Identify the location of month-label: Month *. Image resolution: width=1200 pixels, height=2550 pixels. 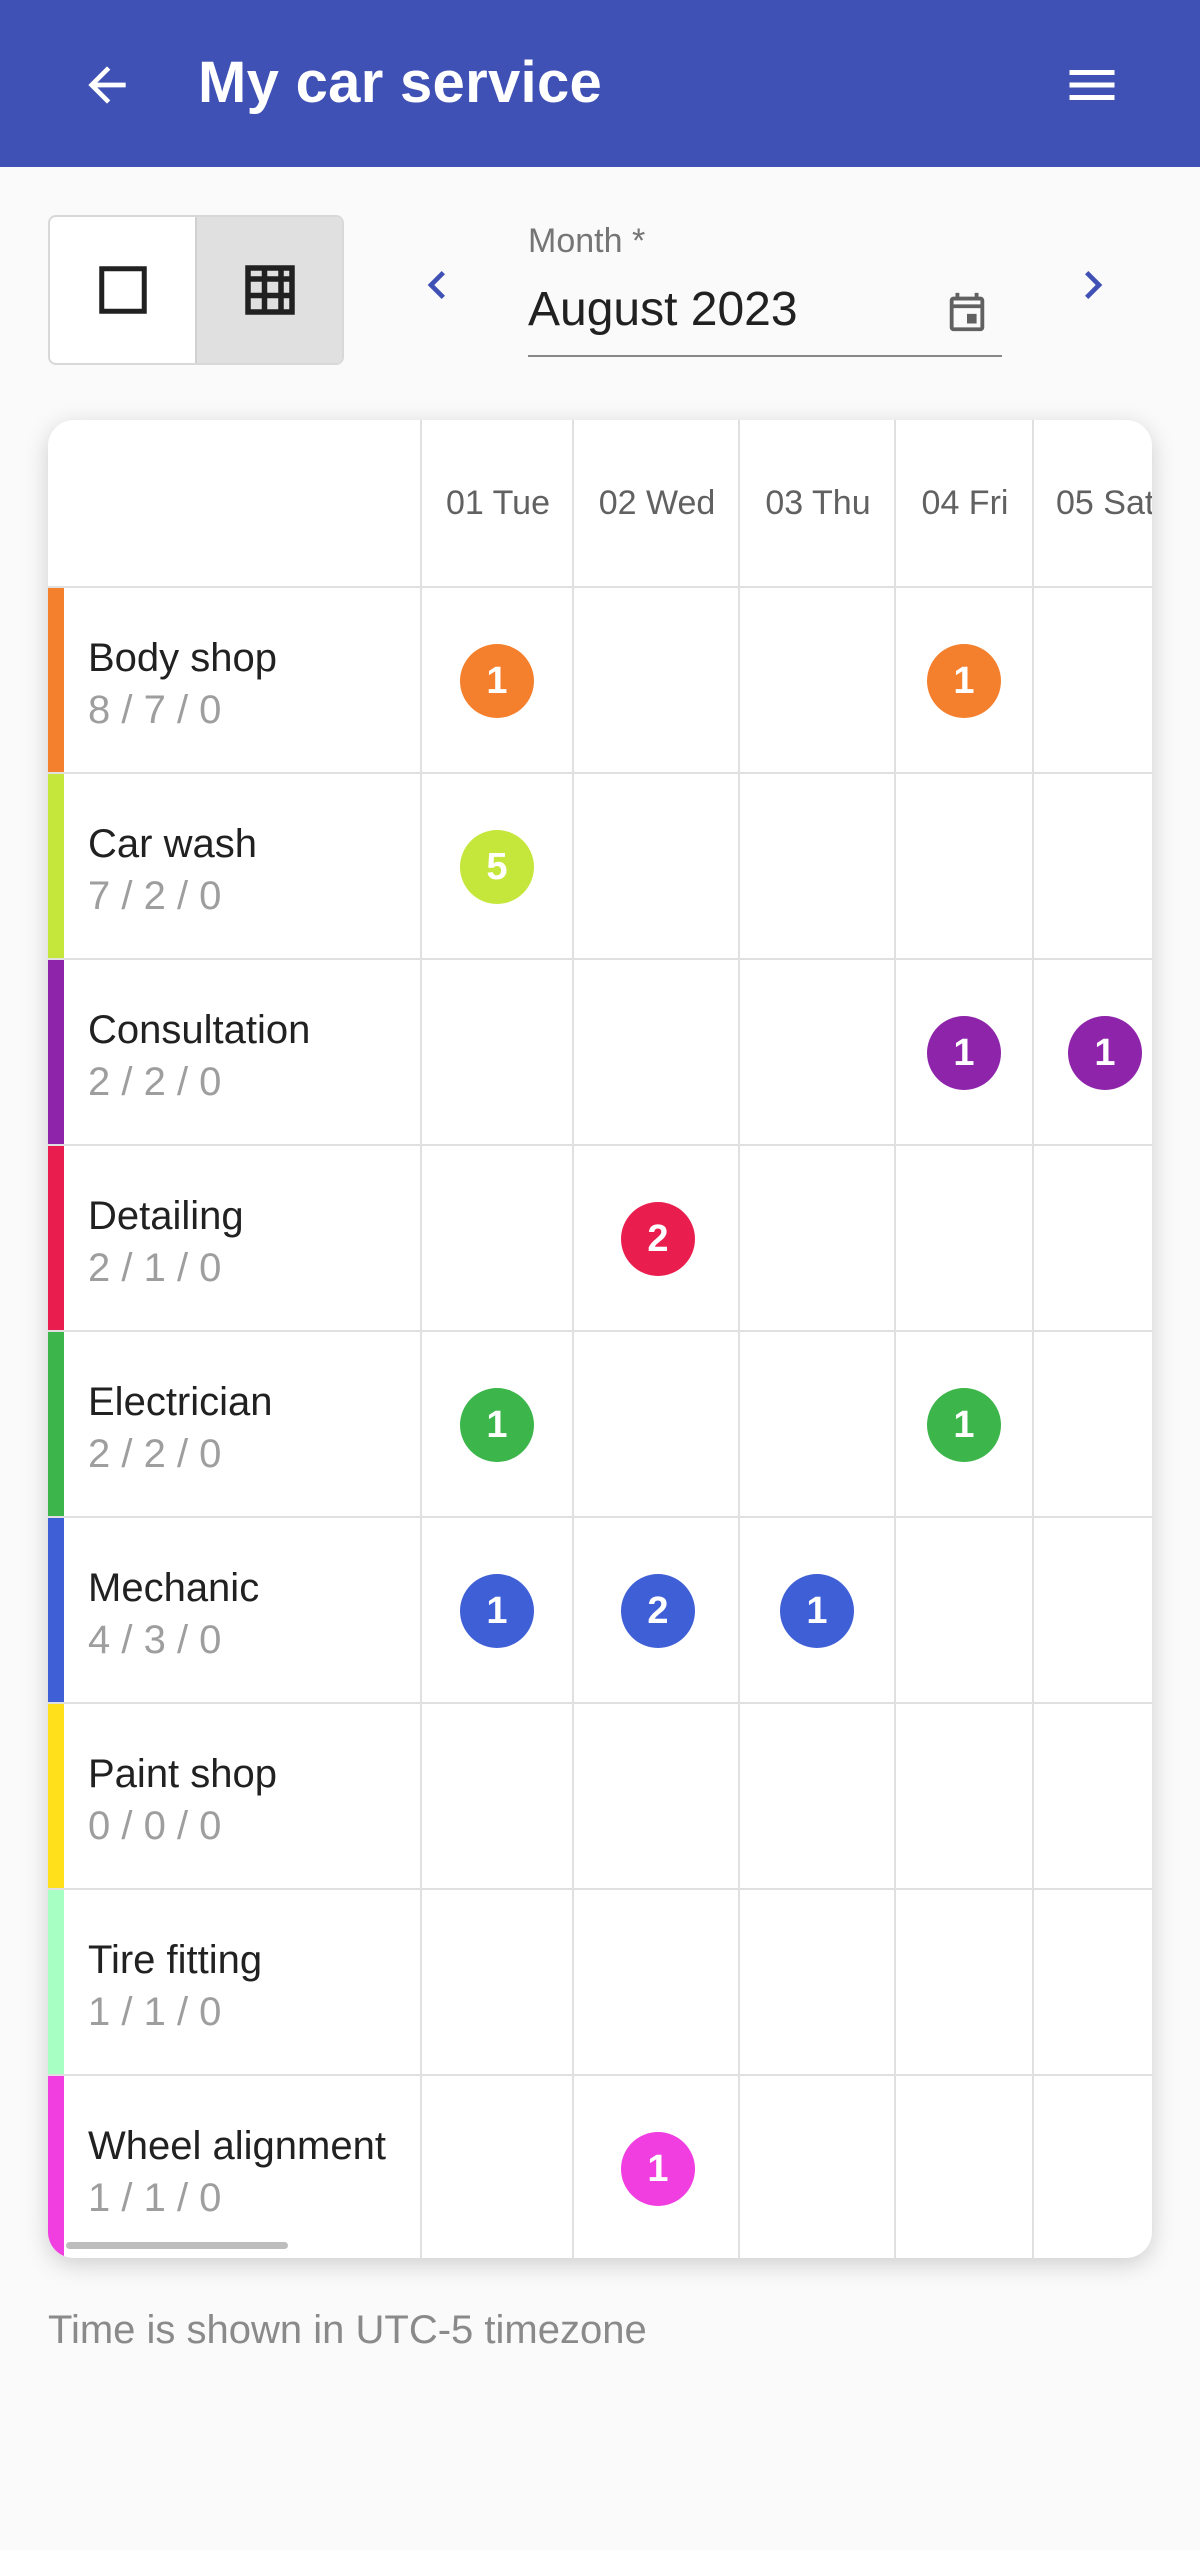
(587, 241).